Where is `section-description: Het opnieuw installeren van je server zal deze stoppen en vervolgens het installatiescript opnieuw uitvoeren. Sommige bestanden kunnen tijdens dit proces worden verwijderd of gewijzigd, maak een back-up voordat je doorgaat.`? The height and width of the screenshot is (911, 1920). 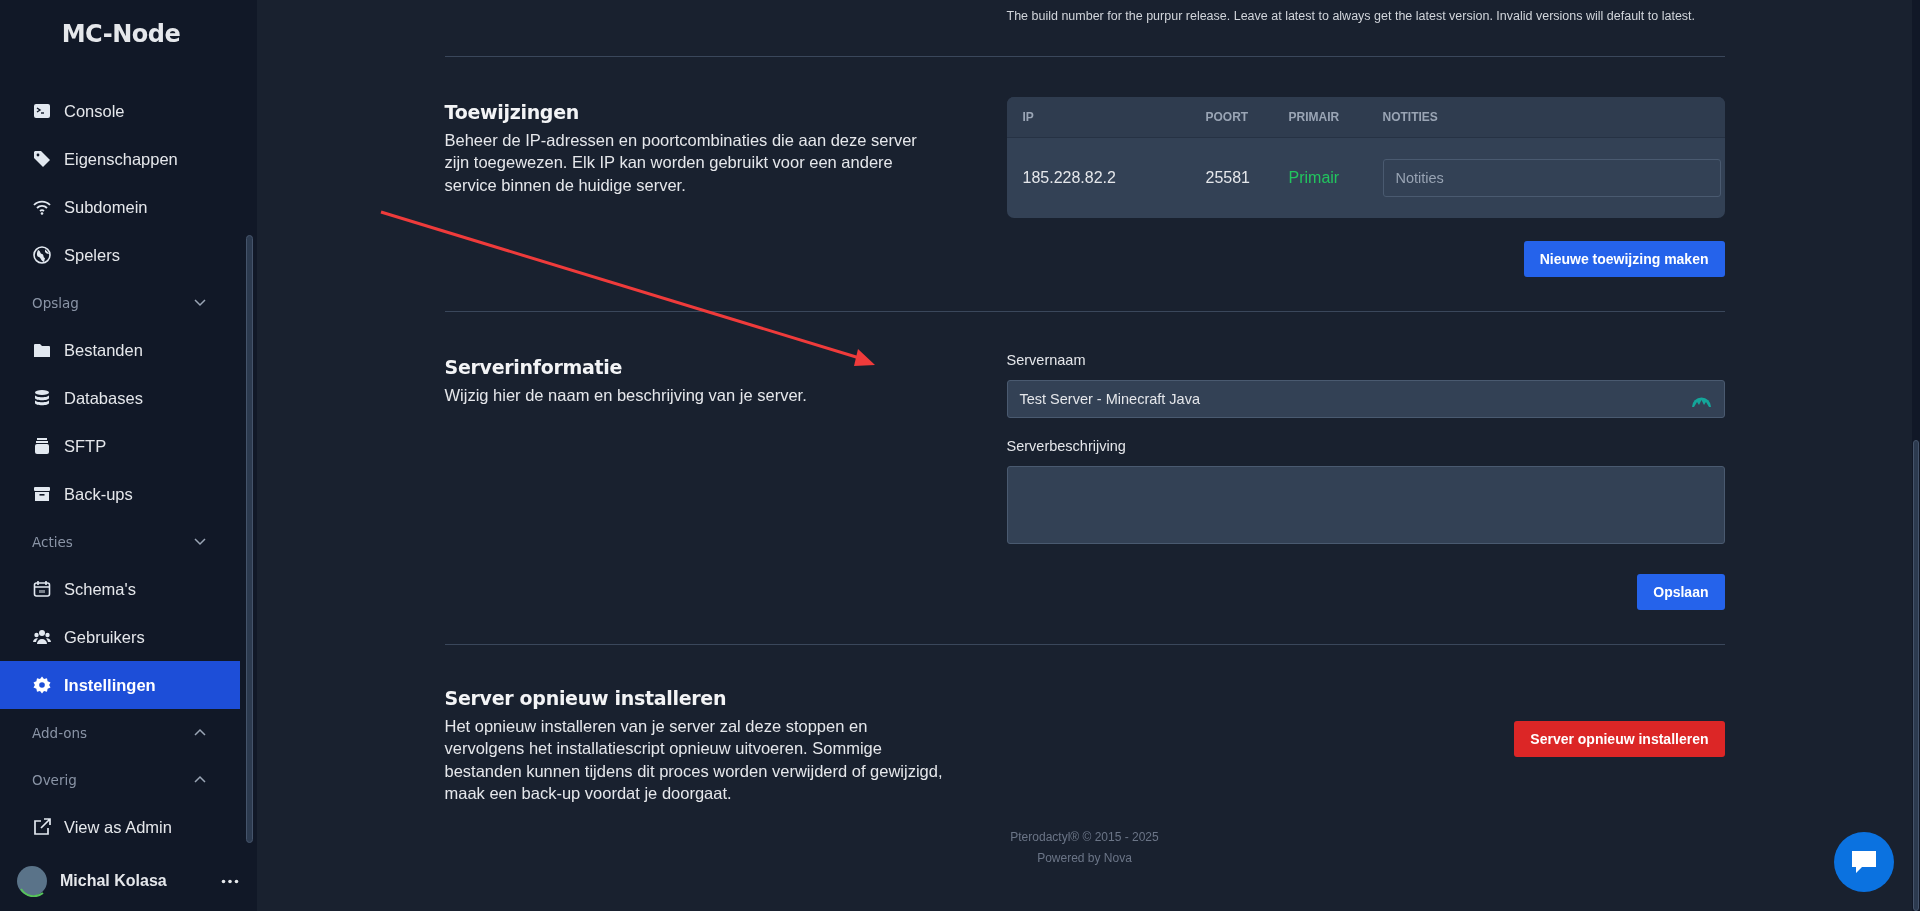 section-description: Het opnieuw installeren van je server zal deze stoppen en vervolgens het installatiescript opnieuw uitvoeren. Sommige bestanden kunnen tijdens dit proces worden verwijderd of gewijzigd, maak een back-up voordat je doorgaat. is located at coordinates (694, 759).